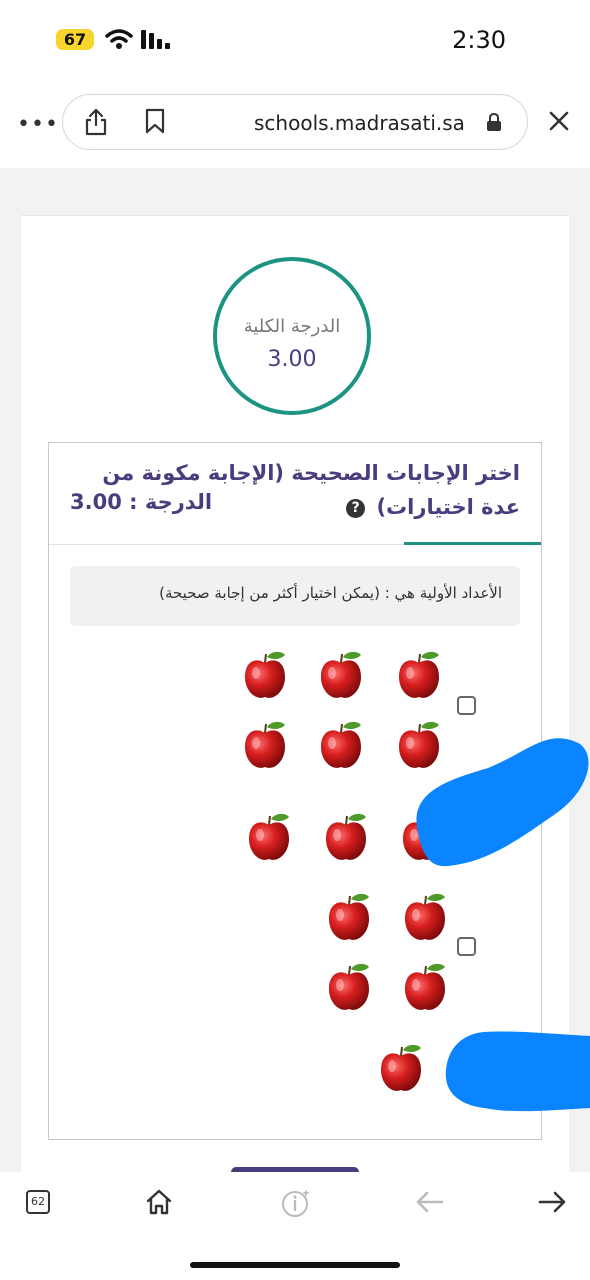 This screenshot has height=1280, width=590. I want to click on tabs-button: 62, so click(38, 1202).